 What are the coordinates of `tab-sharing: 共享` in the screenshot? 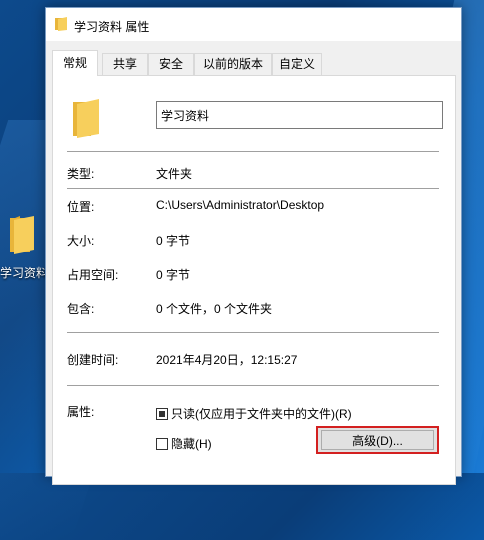 It's located at (125, 64).